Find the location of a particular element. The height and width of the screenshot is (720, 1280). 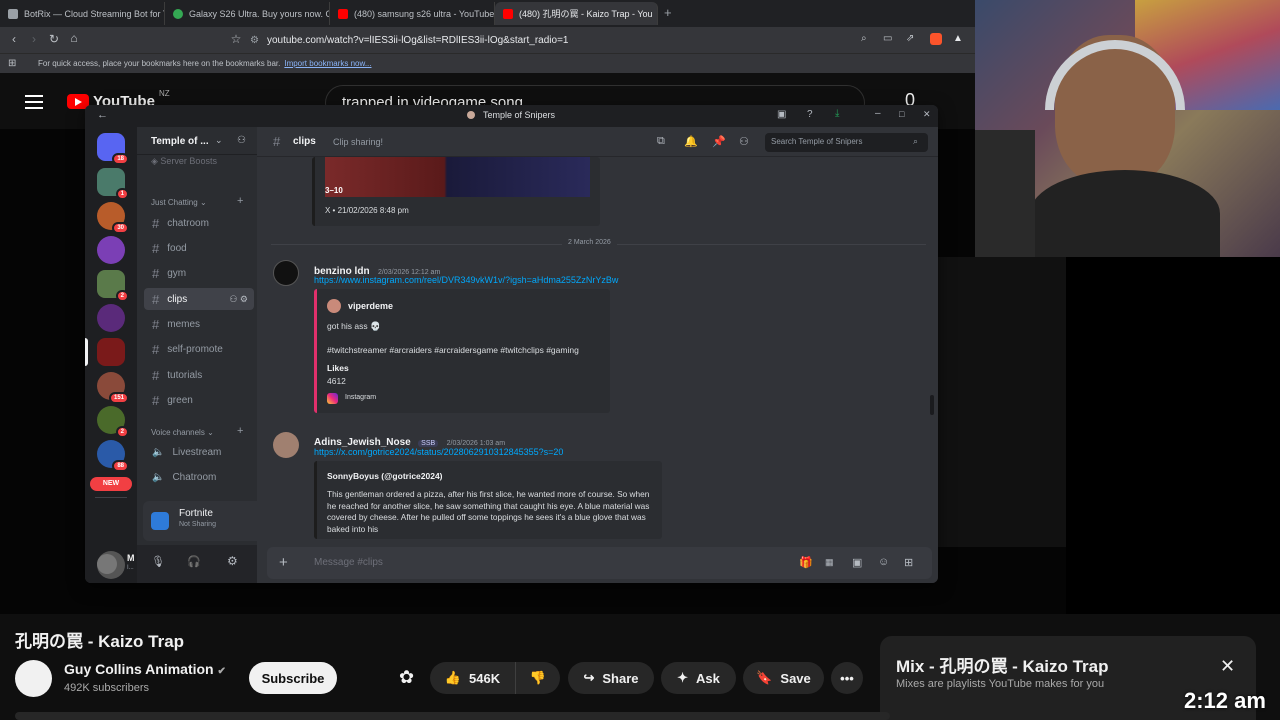

share-button: ↪ Share is located at coordinates (611, 678).